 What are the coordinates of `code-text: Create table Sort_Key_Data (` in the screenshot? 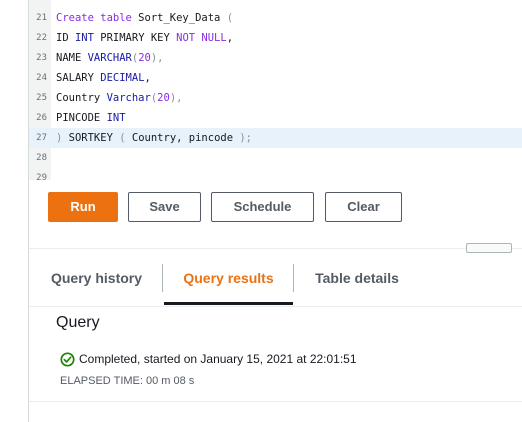 It's located at (144, 18).